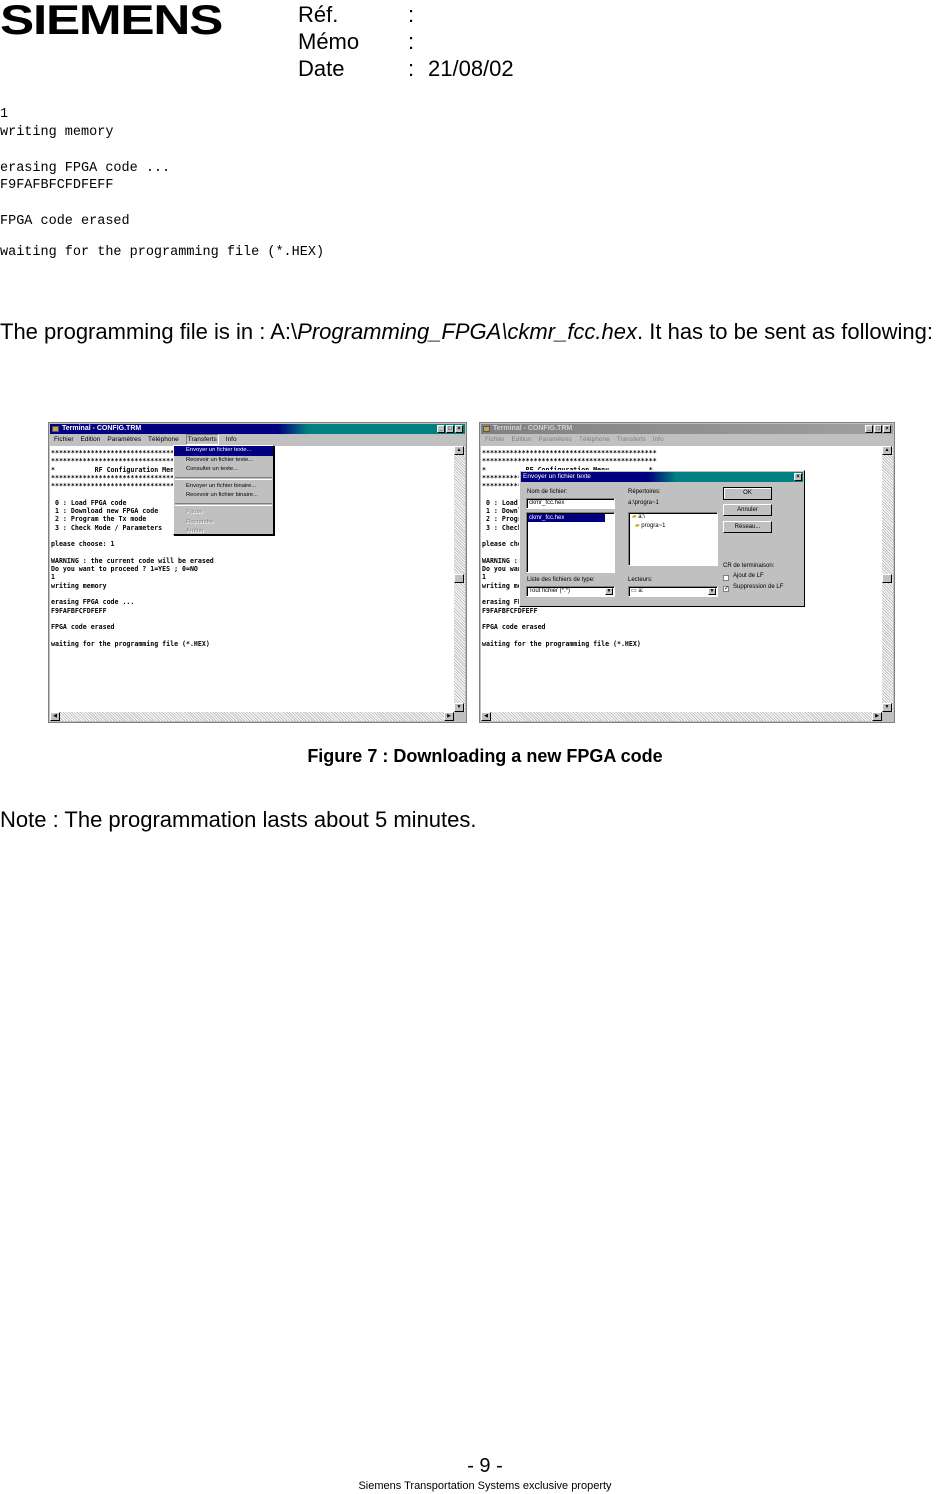 The height and width of the screenshot is (1494, 942). What do you see at coordinates (643, 503) in the screenshot?
I see `current-directory: a:\progra~1` at bounding box center [643, 503].